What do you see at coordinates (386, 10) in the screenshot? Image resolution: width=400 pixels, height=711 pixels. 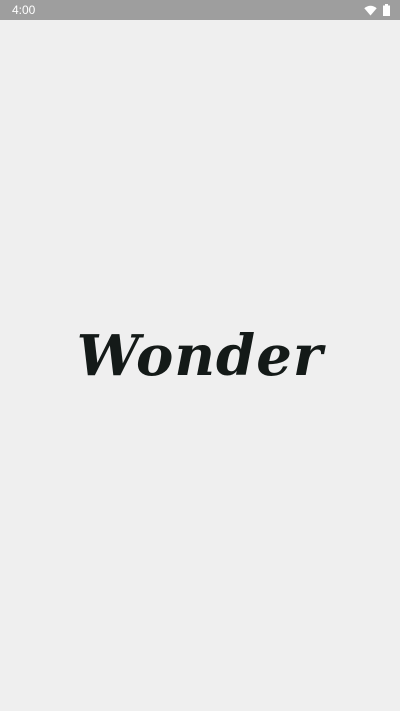 I see `battery-icon` at bounding box center [386, 10].